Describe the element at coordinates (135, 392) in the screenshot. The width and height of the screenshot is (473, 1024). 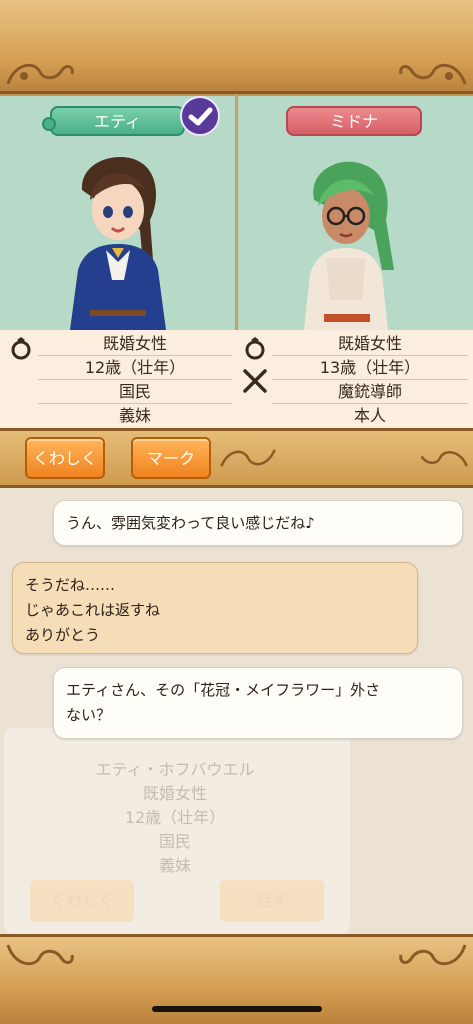
I see `left-role: 国民` at that location.